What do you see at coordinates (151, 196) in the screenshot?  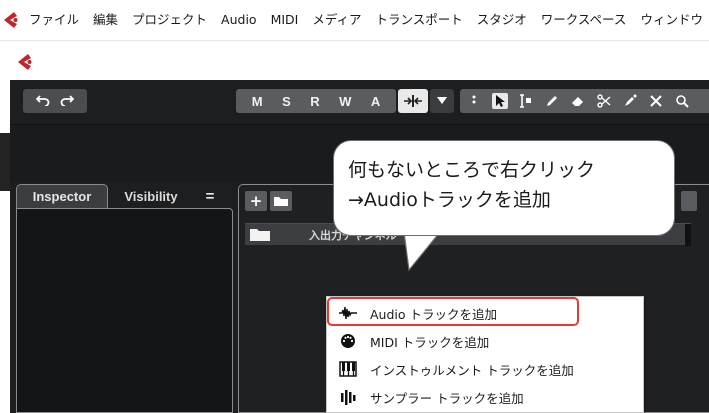 I see `tab-visibility: Visibility` at bounding box center [151, 196].